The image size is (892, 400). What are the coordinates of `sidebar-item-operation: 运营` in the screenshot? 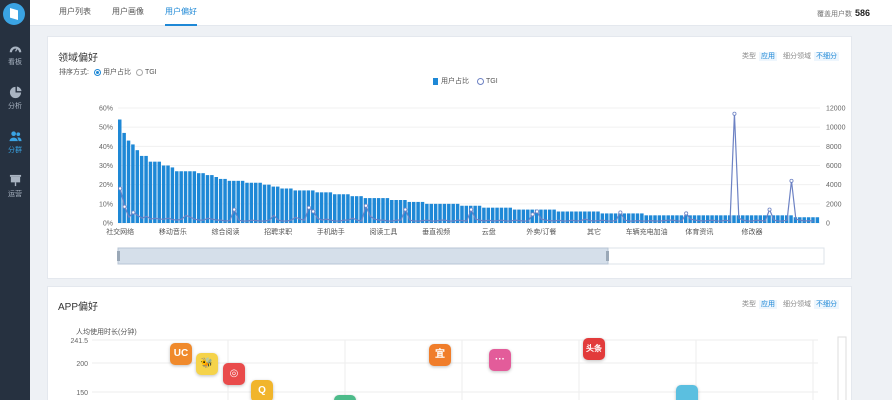 It's located at (15, 187).